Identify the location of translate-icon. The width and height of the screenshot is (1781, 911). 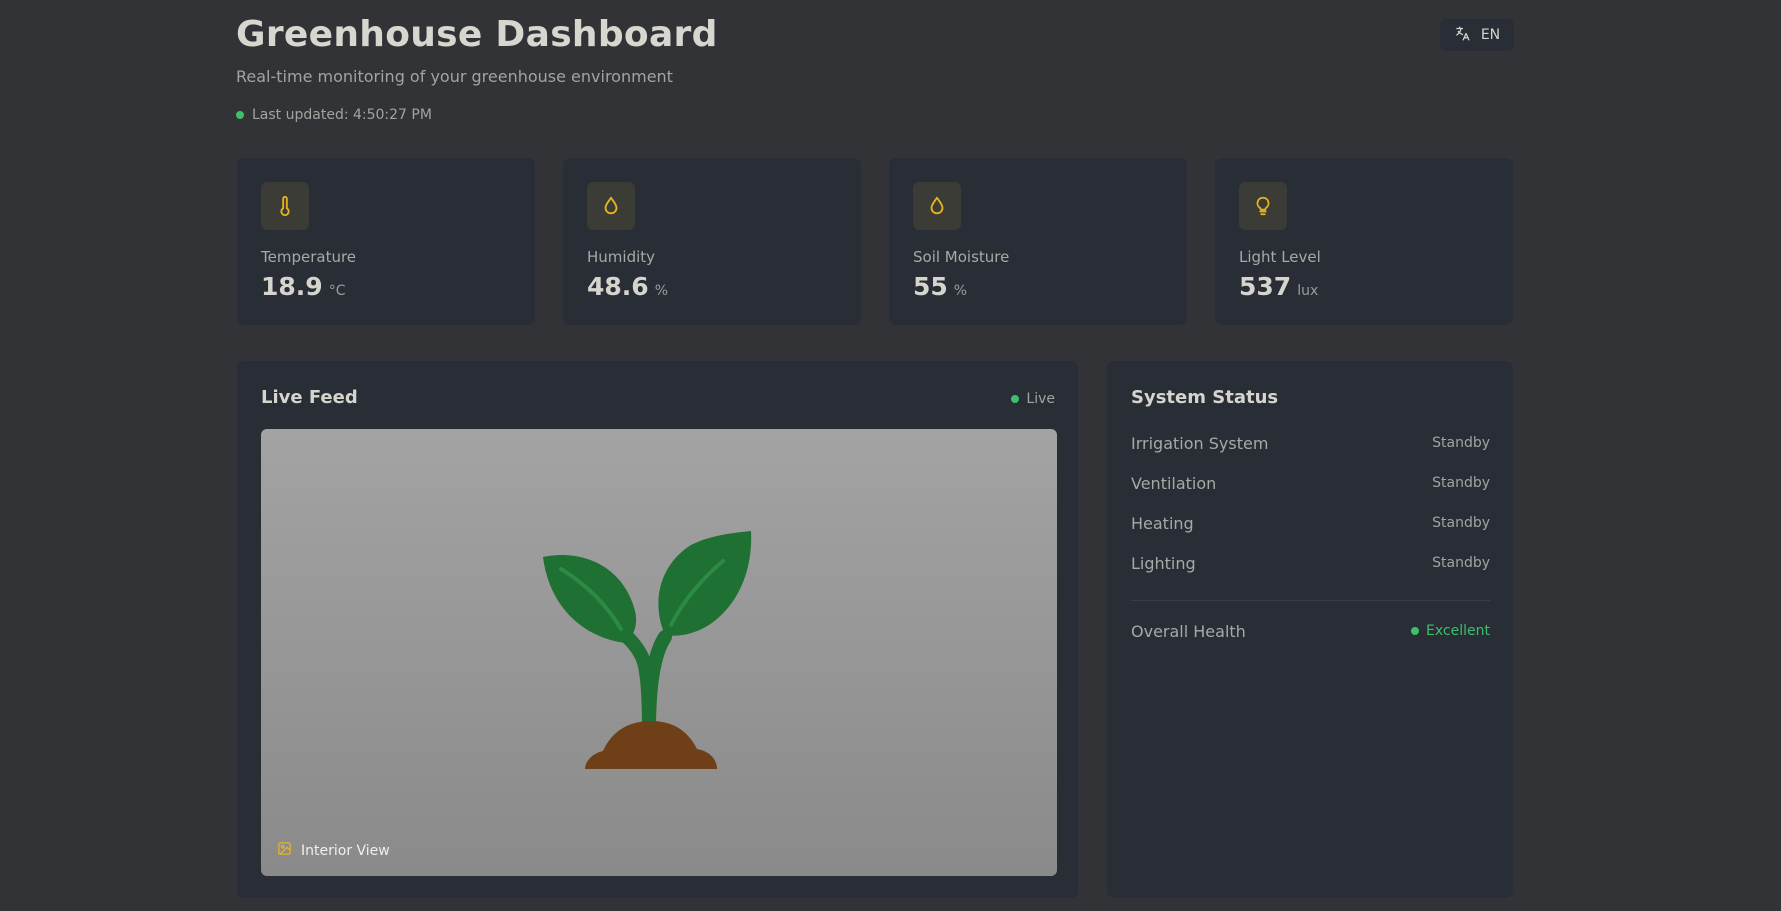
(1462, 35).